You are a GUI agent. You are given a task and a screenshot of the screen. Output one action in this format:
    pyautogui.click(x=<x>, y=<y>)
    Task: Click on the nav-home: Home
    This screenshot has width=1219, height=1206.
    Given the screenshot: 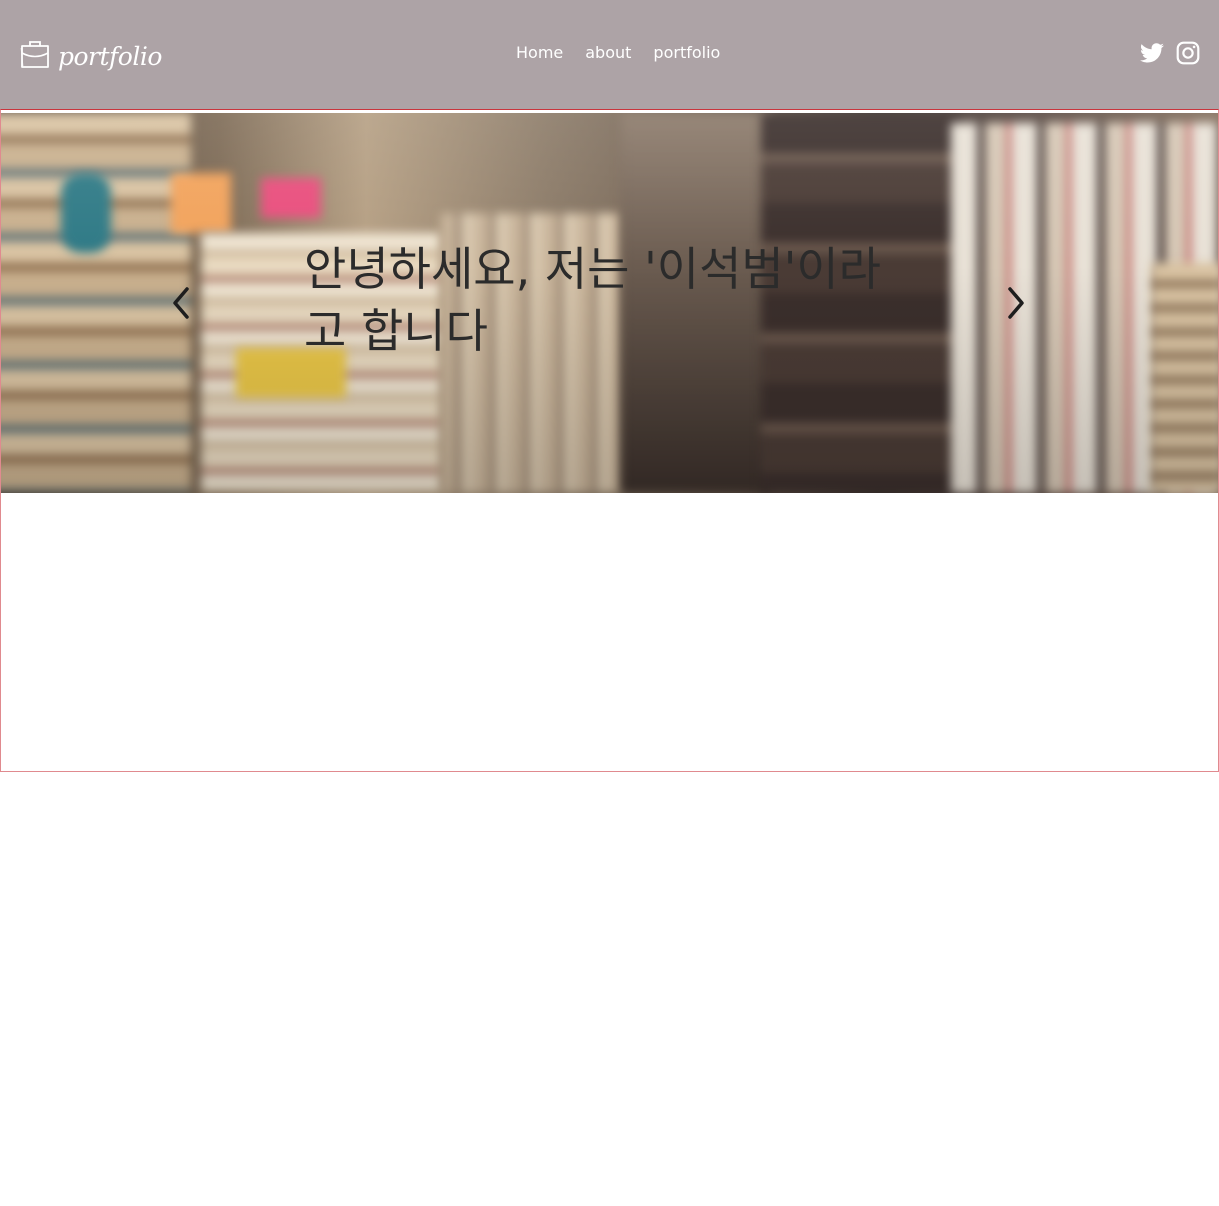 What is the action you would take?
    pyautogui.click(x=539, y=52)
    